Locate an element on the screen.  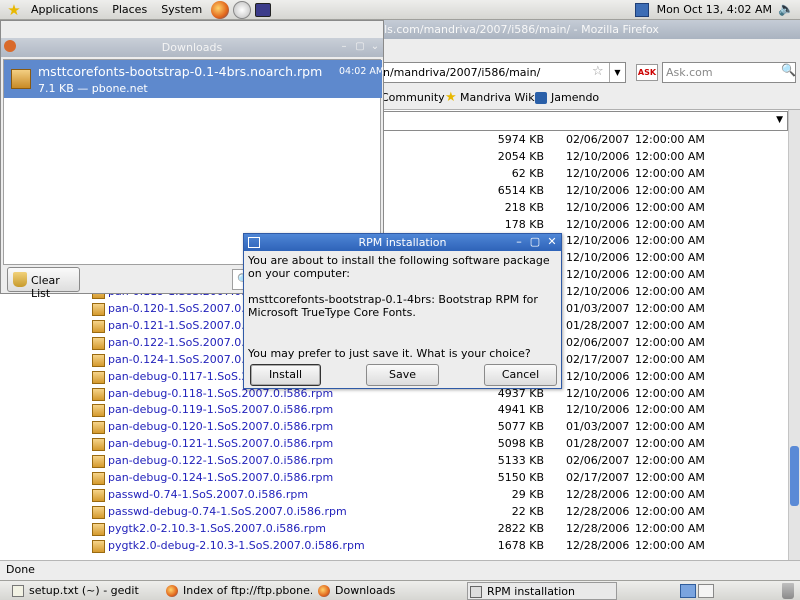
file-link: pan-0.121-1.SoS.2007.0.i58 is located at coordinates (185, 325).